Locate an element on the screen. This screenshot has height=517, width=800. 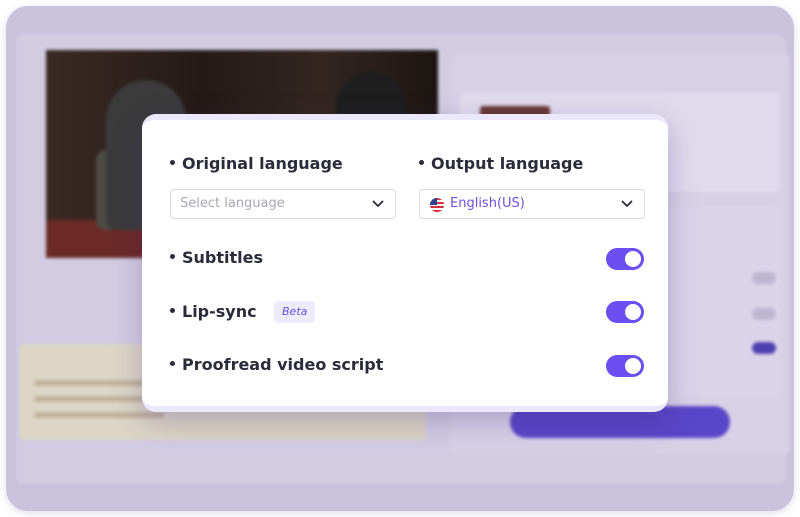
subtitles-label: Subtitles is located at coordinates (216, 257).